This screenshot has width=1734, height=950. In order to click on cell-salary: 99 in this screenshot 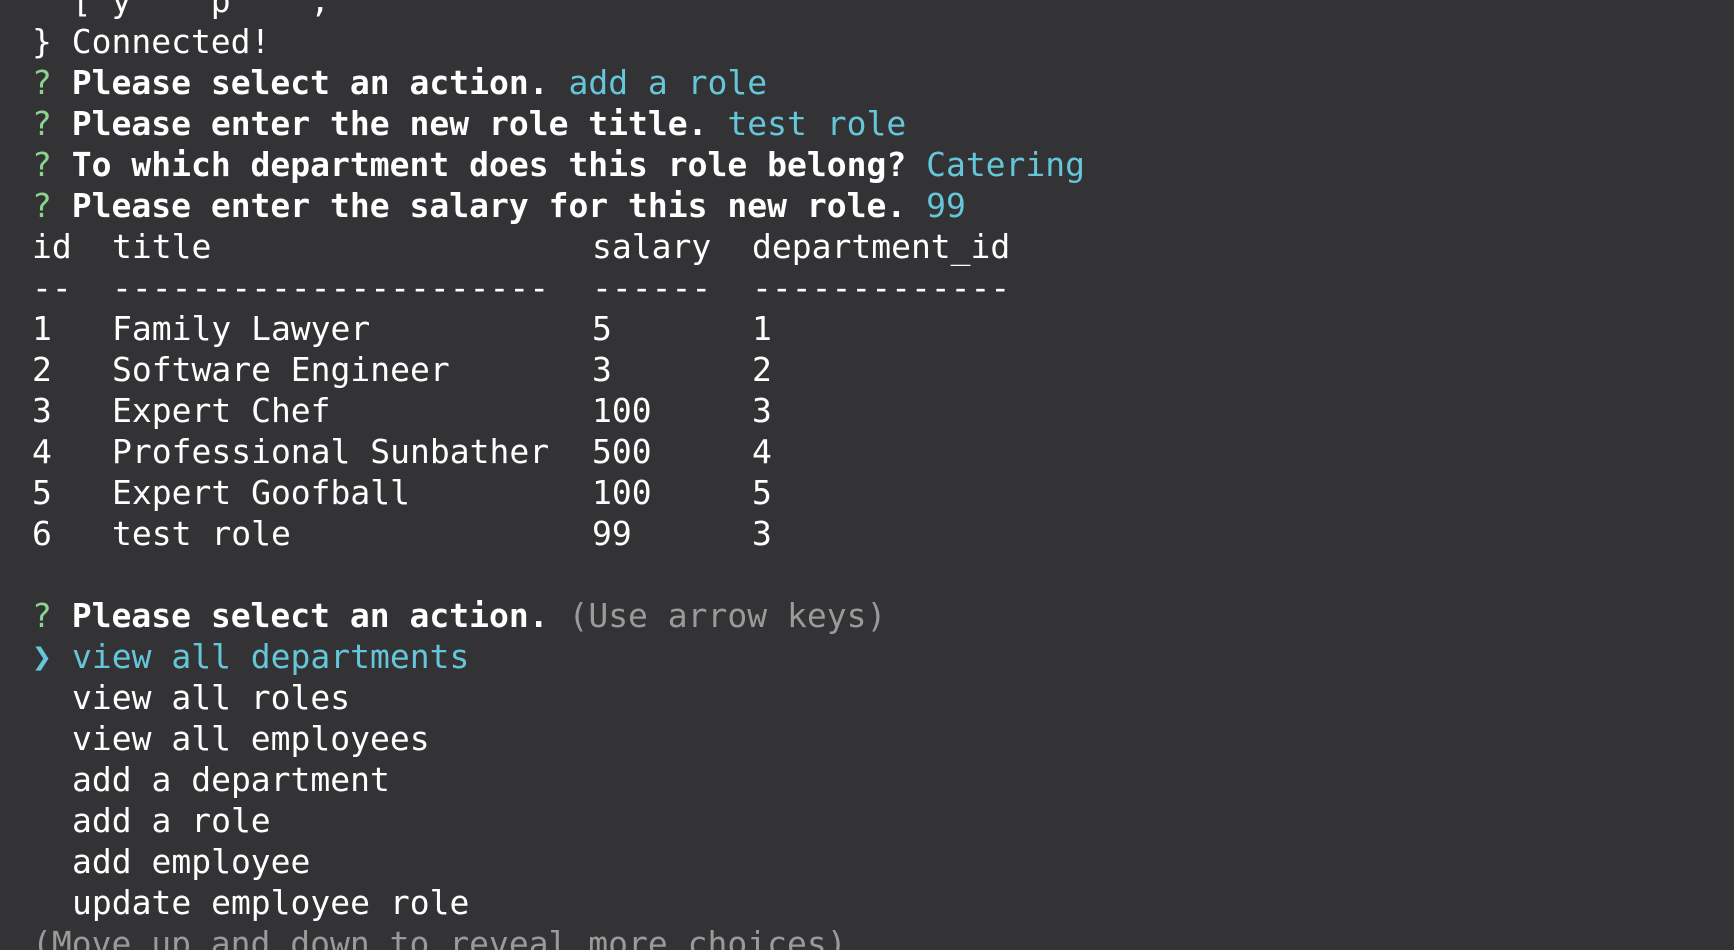, I will do `click(612, 533)`.